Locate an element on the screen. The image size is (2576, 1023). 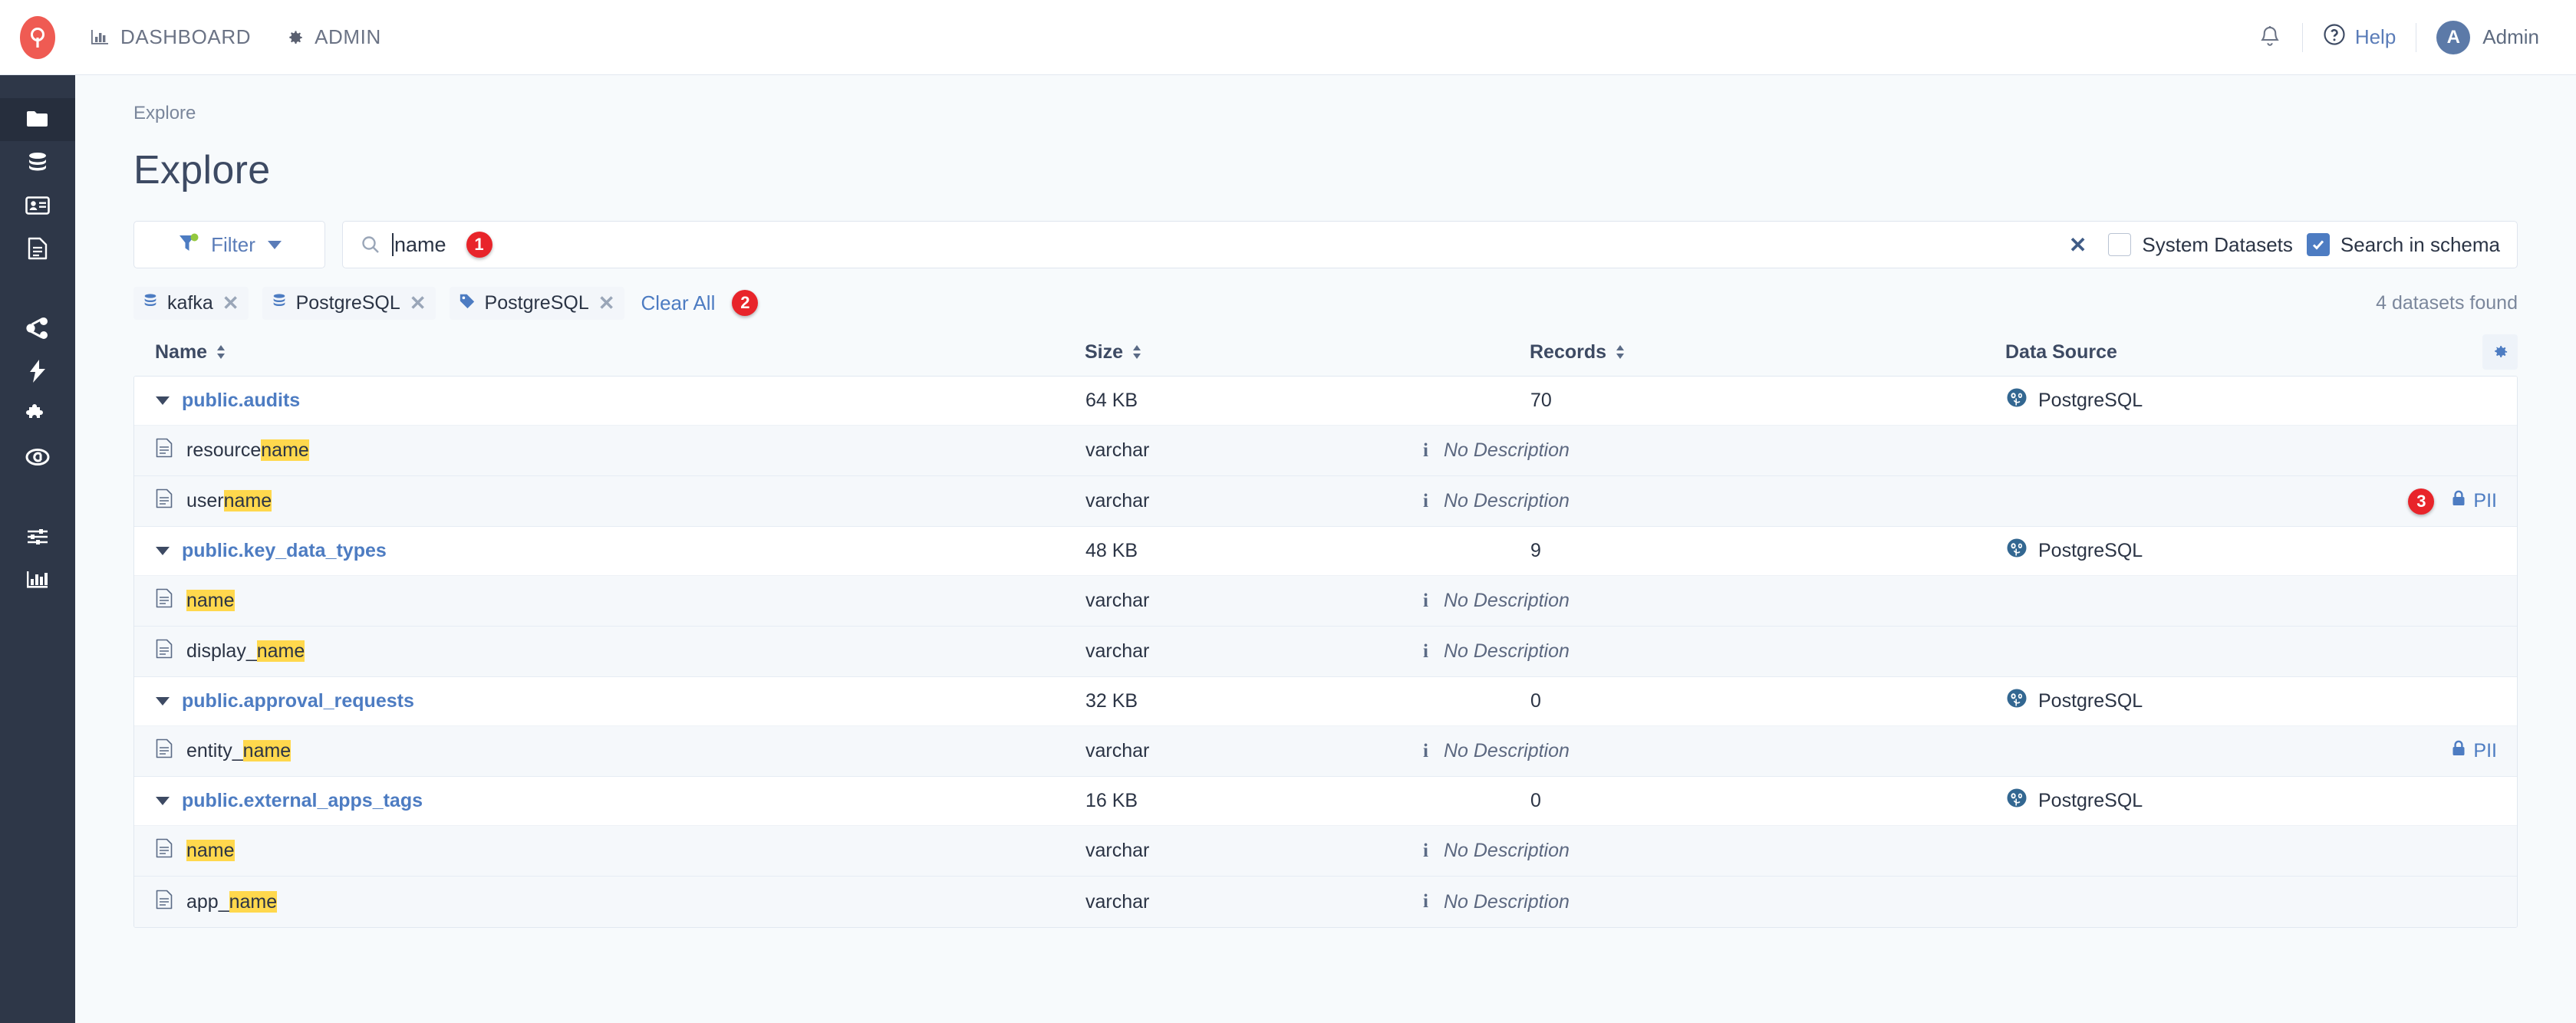
pii-label: PII is located at coordinates (2485, 501).